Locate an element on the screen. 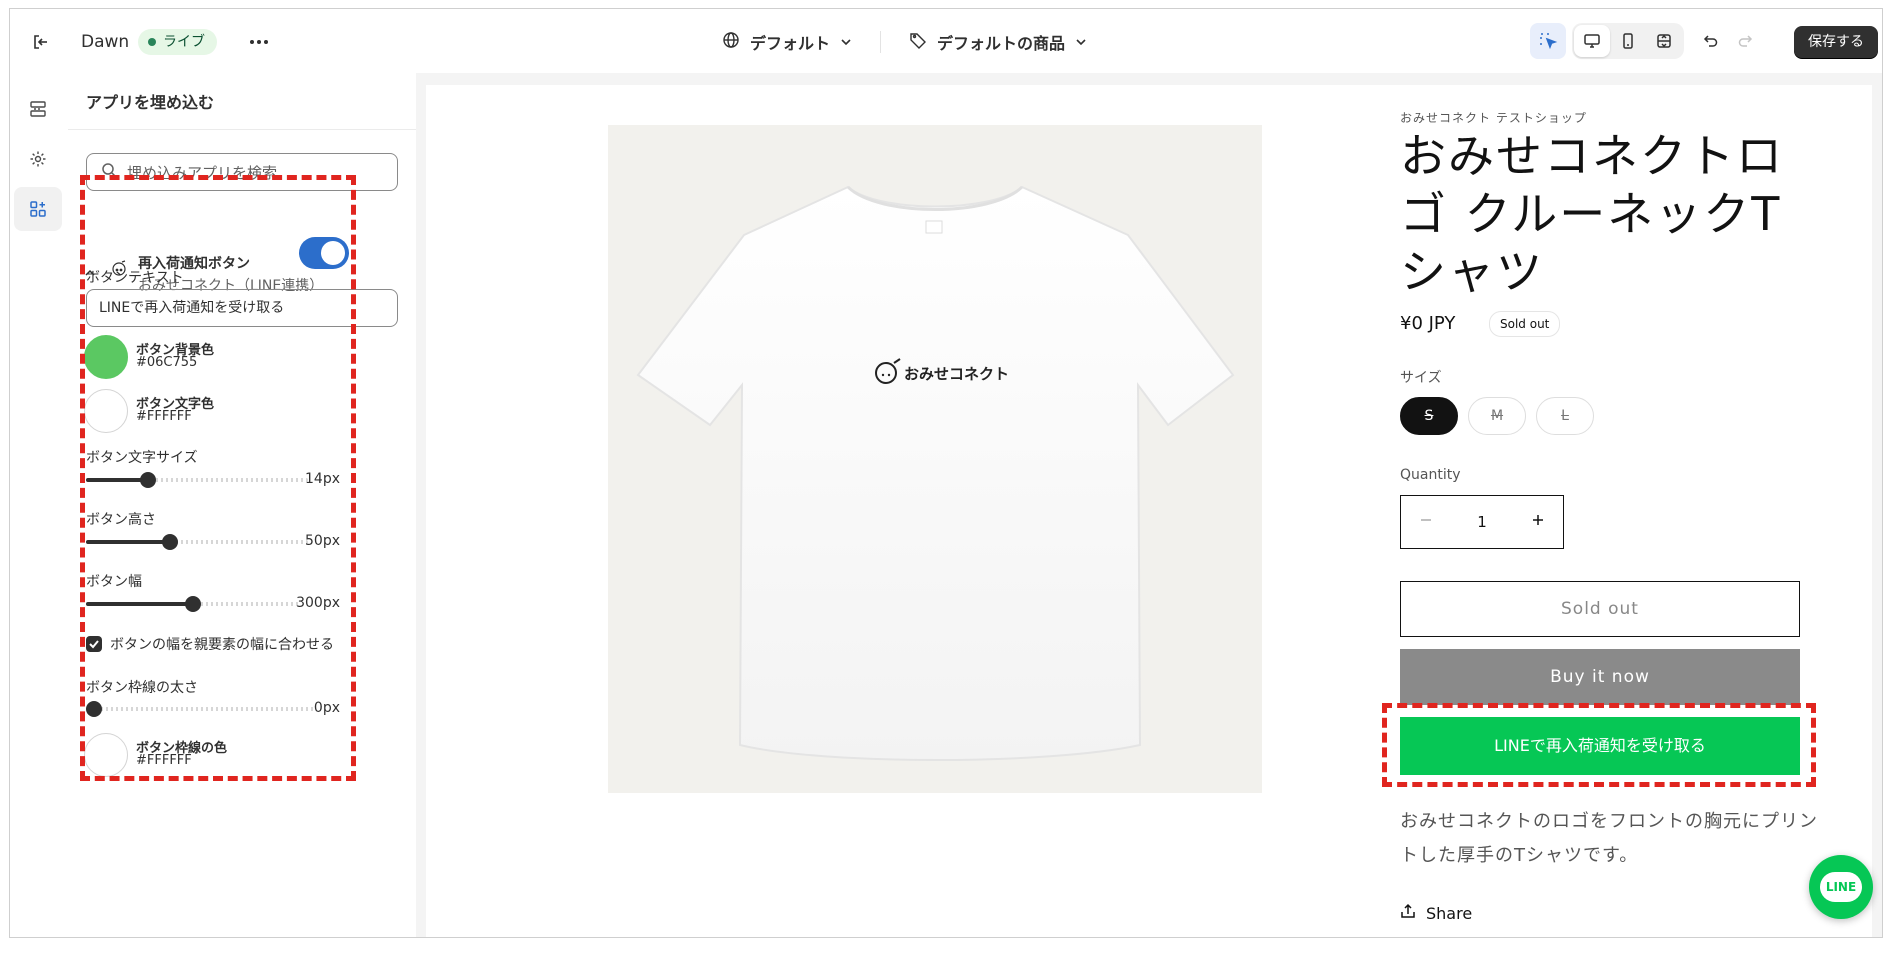  exit-icon is located at coordinates (41, 42).